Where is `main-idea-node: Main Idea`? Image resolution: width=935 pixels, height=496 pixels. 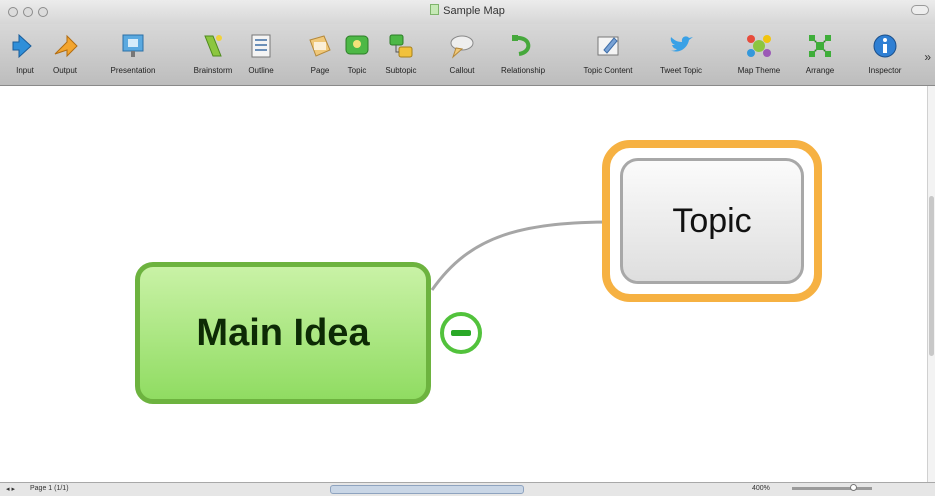
main-idea-node: Main Idea is located at coordinates (283, 333).